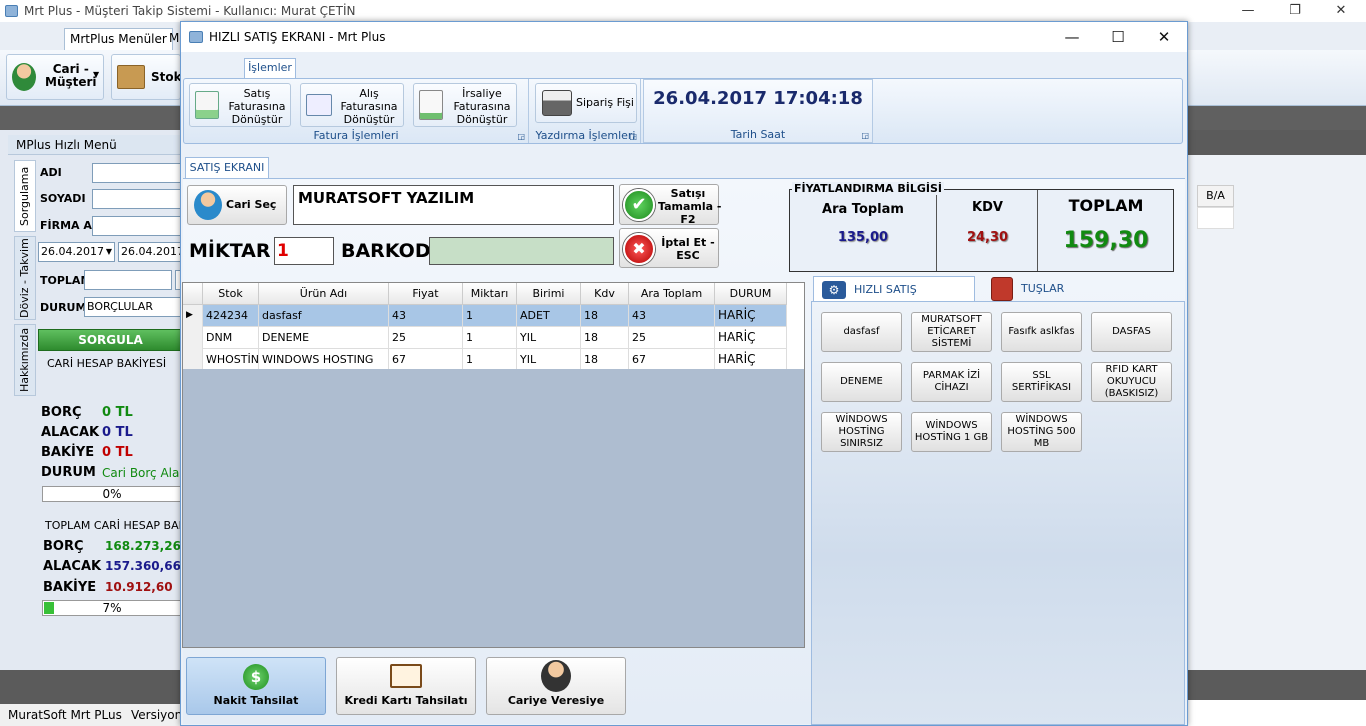 Image resolution: width=1366 pixels, height=726 pixels. I want to click on main-restore-icon: ❐, so click(1295, 11).